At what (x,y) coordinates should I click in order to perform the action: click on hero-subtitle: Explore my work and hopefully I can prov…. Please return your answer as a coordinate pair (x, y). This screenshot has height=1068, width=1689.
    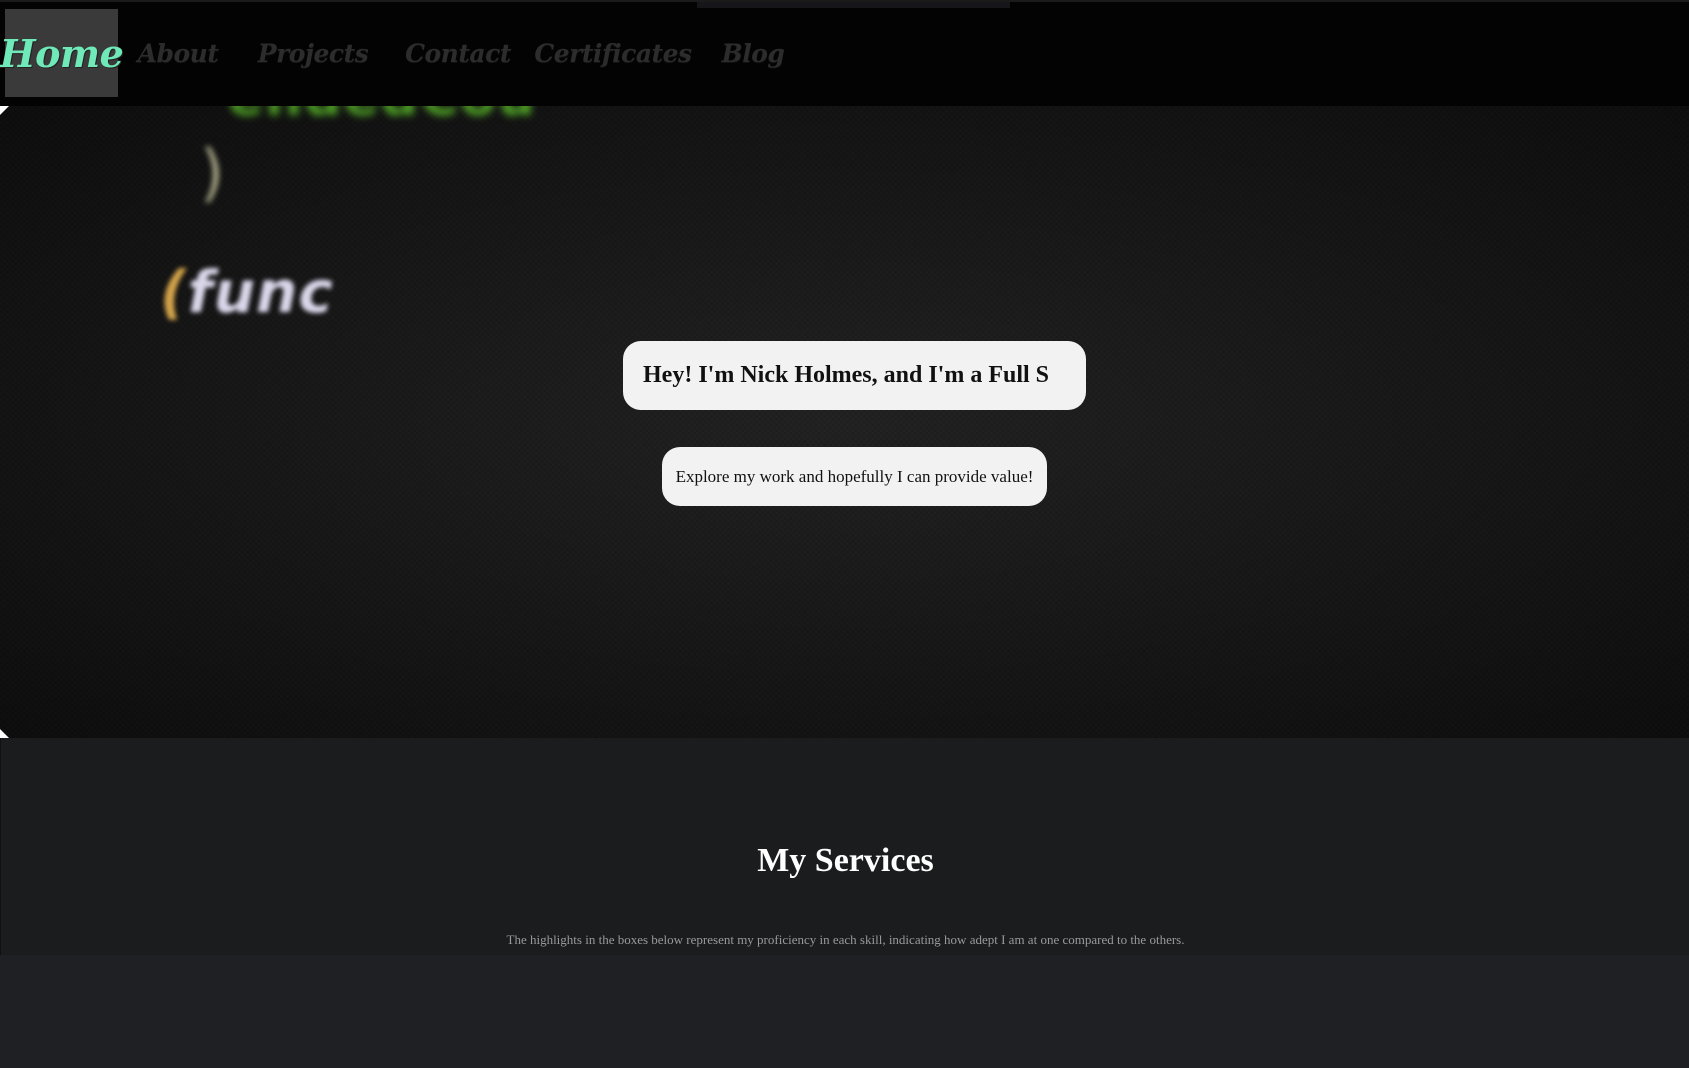
    Looking at the image, I should click on (854, 476).